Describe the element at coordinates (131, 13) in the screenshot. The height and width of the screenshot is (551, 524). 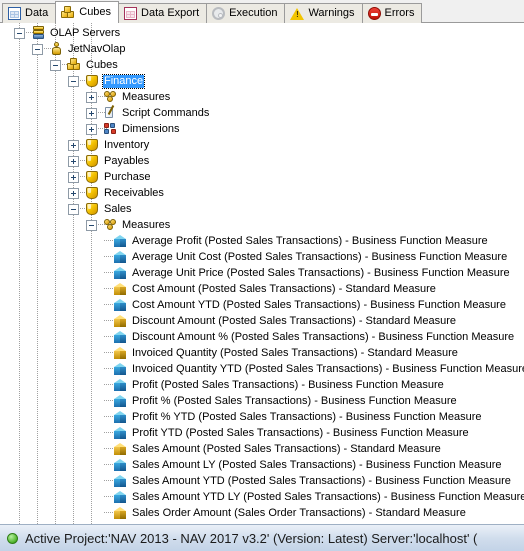
I see `grid-pink-icon` at that location.